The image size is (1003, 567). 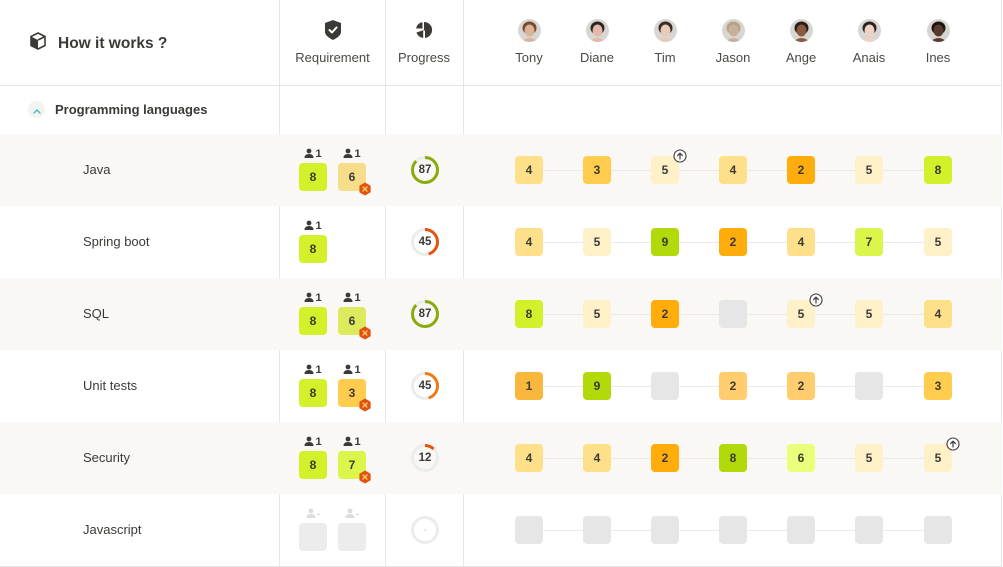 I want to click on shield-check-icon, so click(x=333, y=30).